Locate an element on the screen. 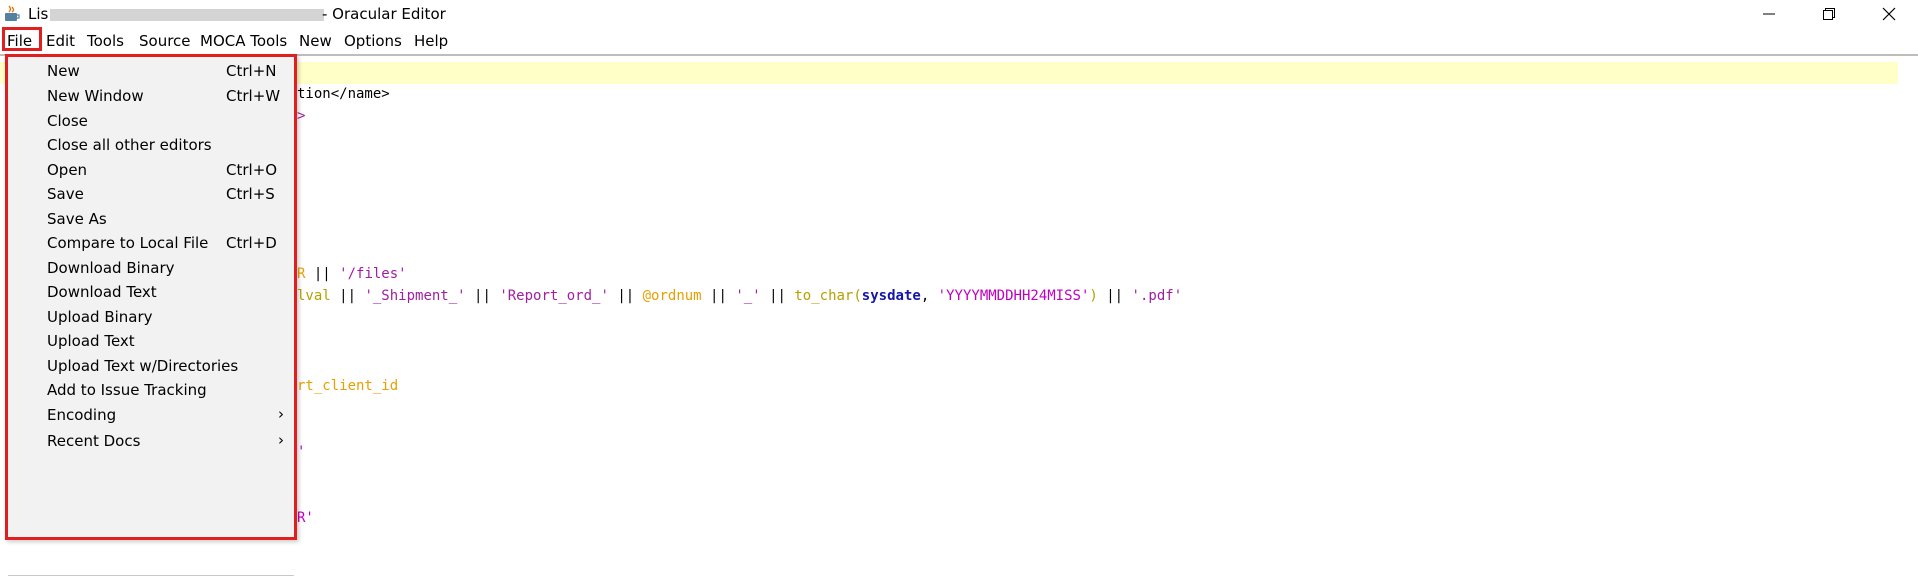  menu-item-label: Add to Issue Tracking is located at coordinates (127, 390).